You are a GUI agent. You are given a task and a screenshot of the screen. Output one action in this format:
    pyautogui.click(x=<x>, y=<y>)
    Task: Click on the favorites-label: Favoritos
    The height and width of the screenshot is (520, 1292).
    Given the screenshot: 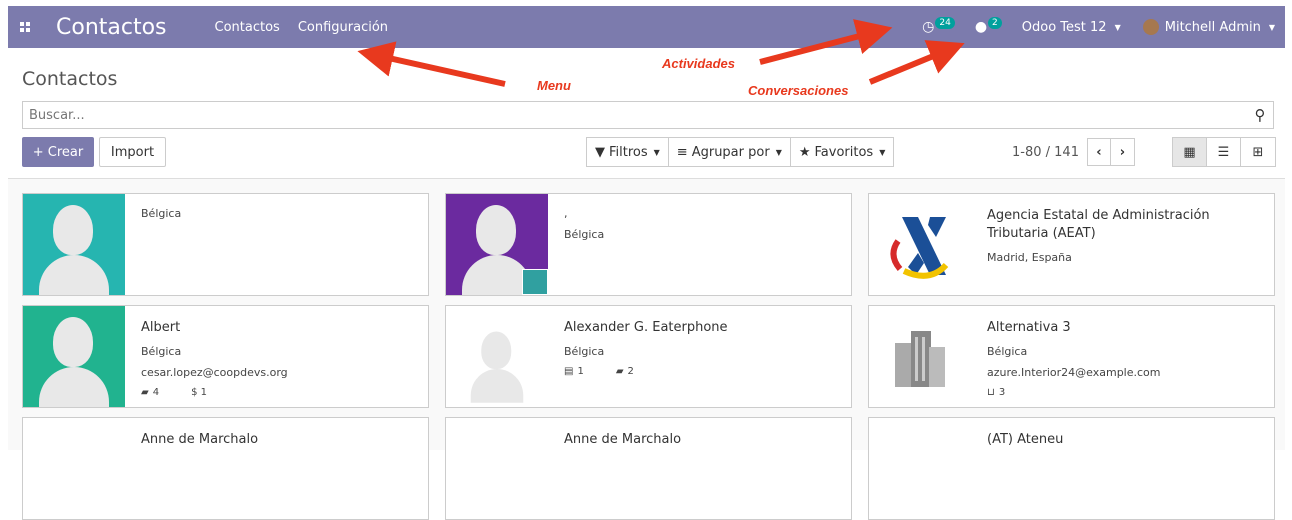 What is the action you would take?
    pyautogui.click(x=844, y=152)
    